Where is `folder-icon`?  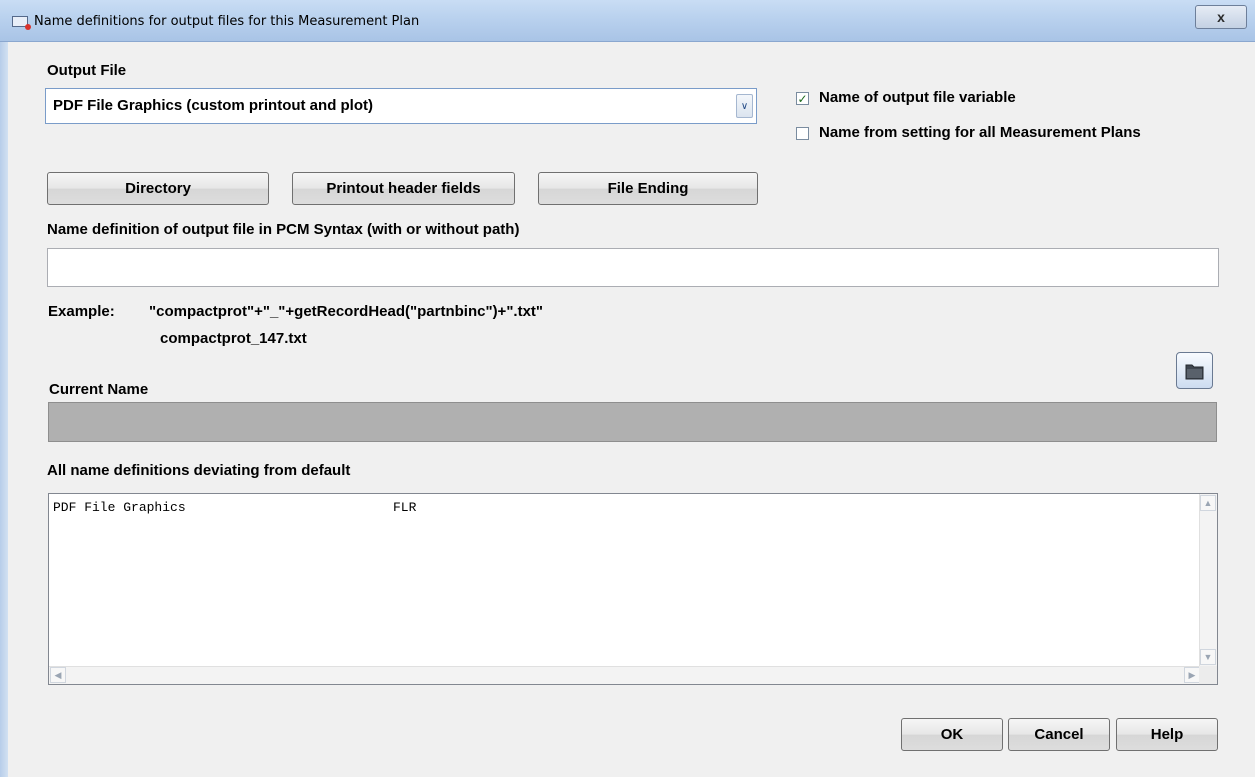 folder-icon is located at coordinates (1194, 372).